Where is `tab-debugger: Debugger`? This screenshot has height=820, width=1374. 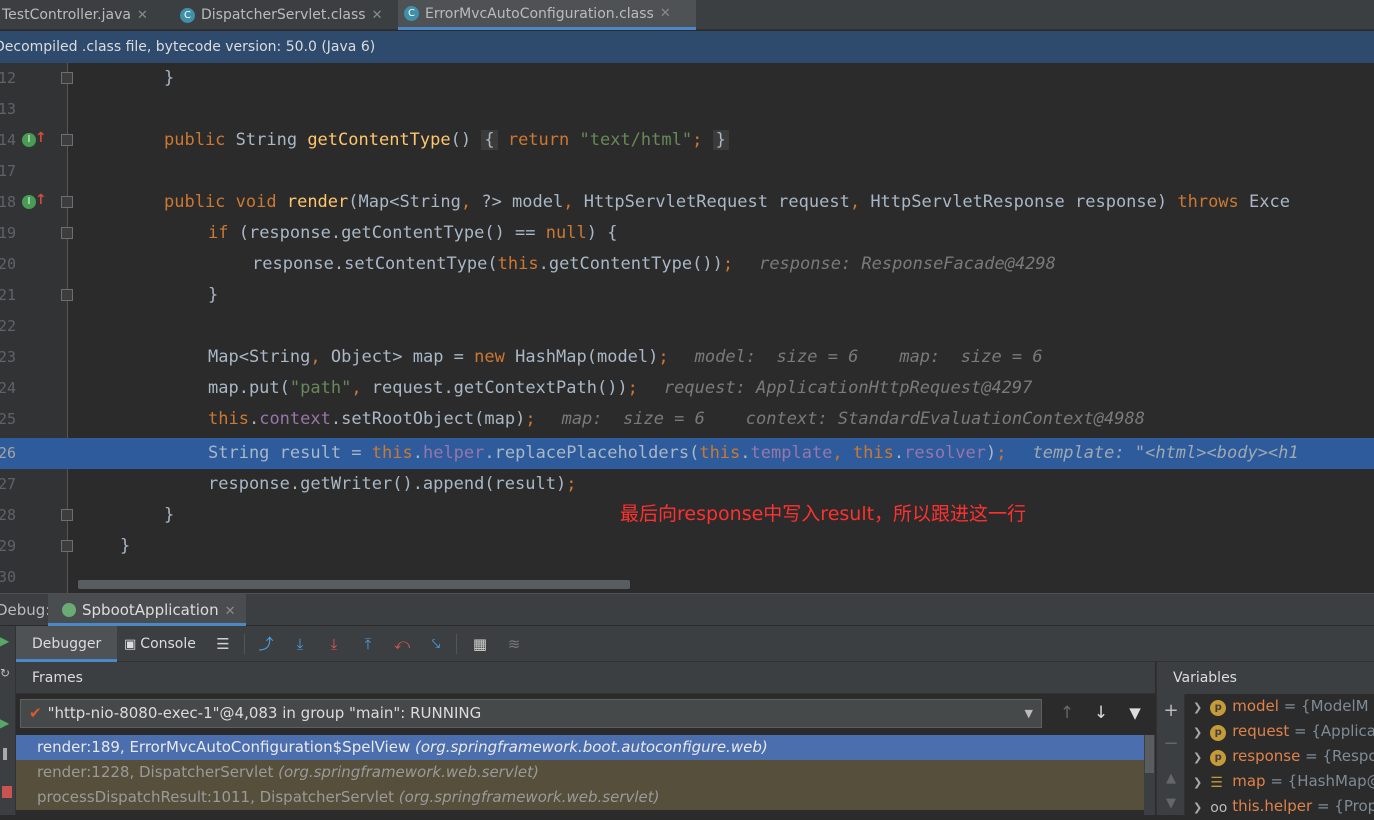
tab-debugger: Debugger is located at coordinates (67, 644).